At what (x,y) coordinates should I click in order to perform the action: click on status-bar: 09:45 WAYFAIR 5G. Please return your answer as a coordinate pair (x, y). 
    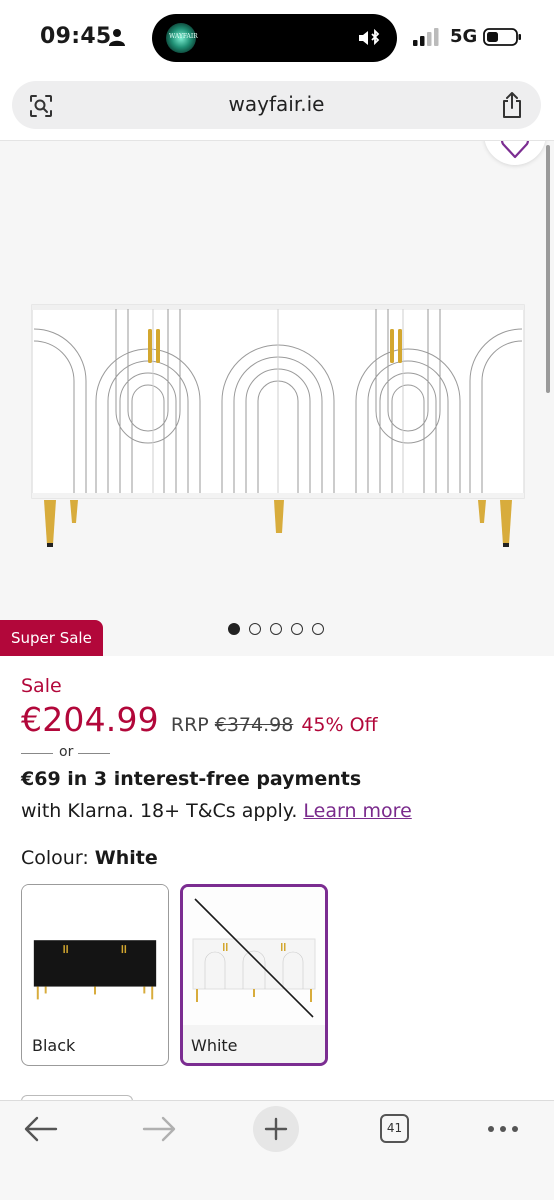
    Looking at the image, I should click on (277, 38).